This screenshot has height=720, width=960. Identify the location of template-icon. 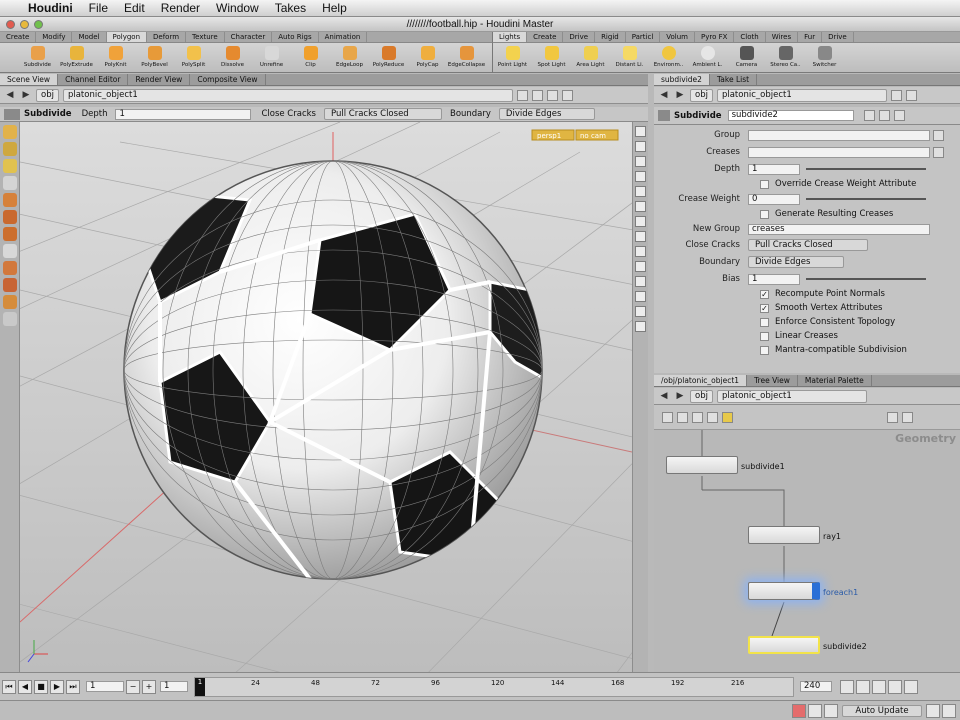
(640, 281).